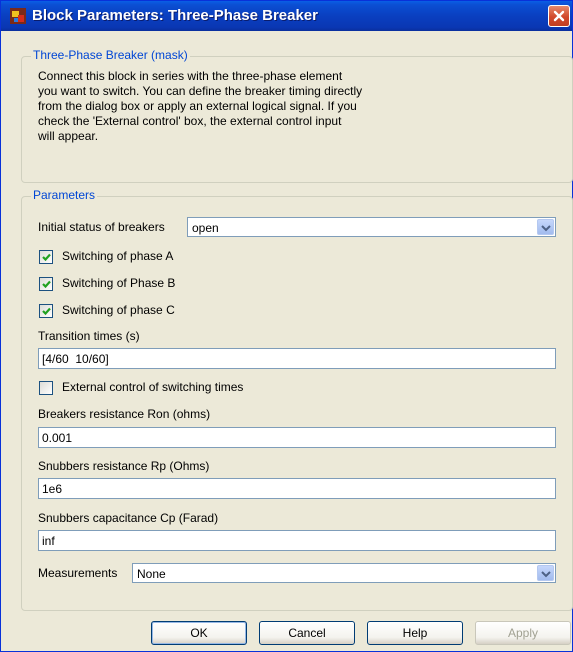  I want to click on title-bar: Block Parameters: Three-Phase Breaker, so click(286, 16).